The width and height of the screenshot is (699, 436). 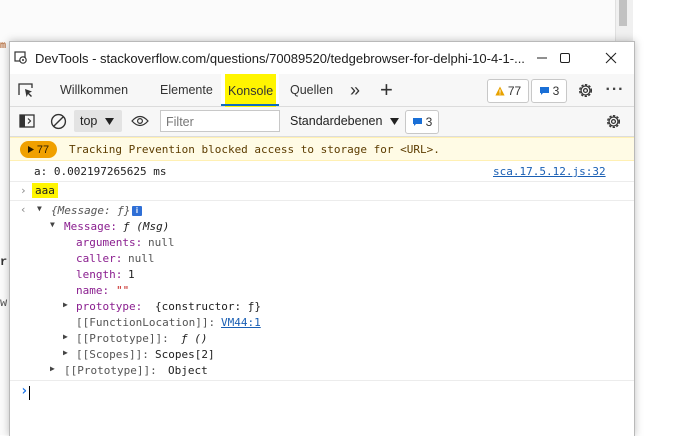 I want to click on warning-triangle-icon, so click(x=500, y=91).